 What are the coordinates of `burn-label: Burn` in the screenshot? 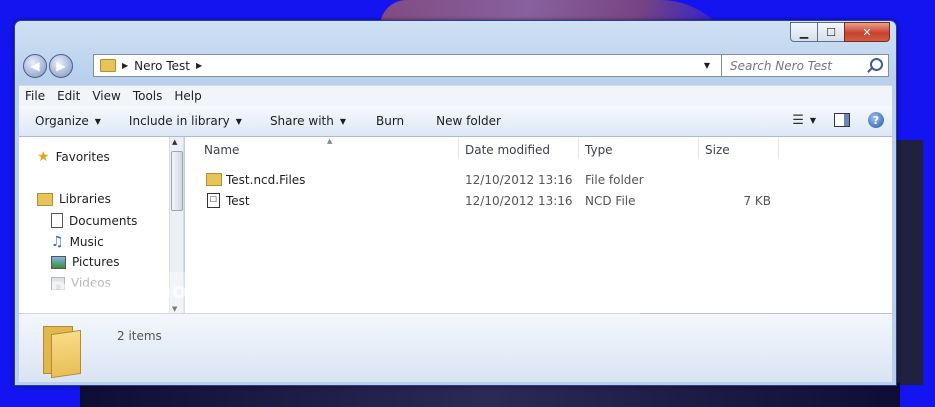 It's located at (390, 121).